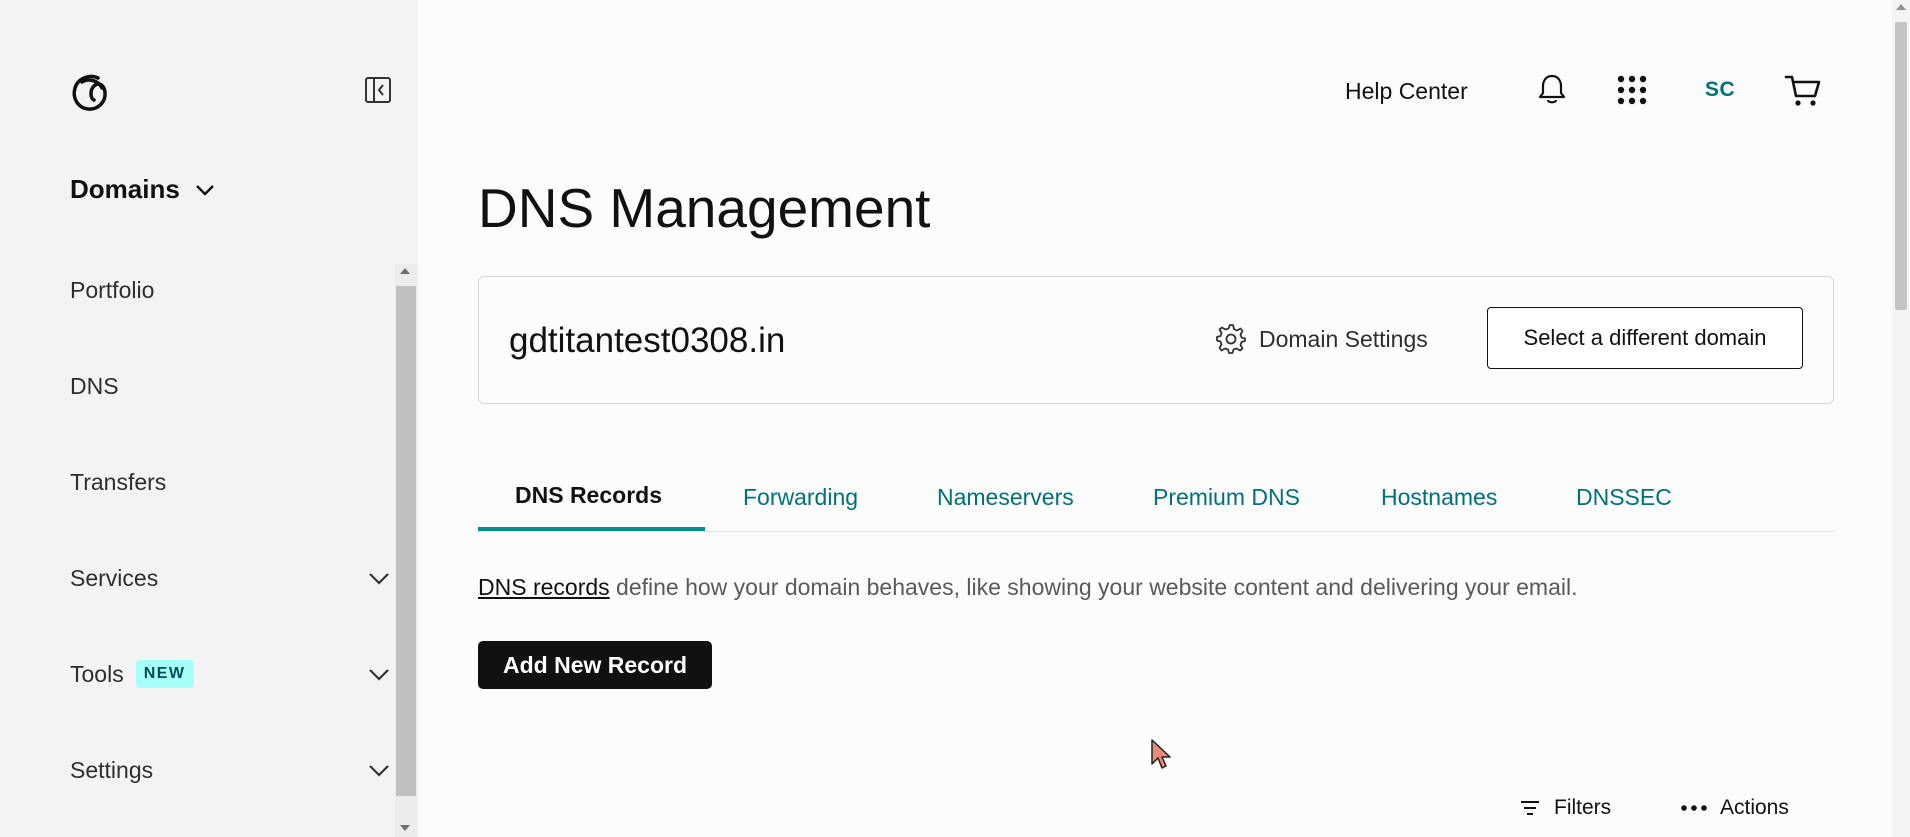 The width and height of the screenshot is (1910, 837). I want to click on scroll-down-arrow-icon, so click(405, 828).